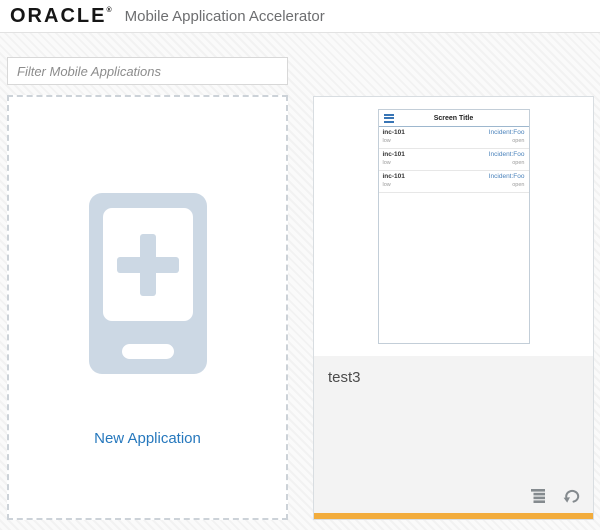 The image size is (600, 530). What do you see at coordinates (61, 16) in the screenshot?
I see `oracle-logo: ORACLE ®` at bounding box center [61, 16].